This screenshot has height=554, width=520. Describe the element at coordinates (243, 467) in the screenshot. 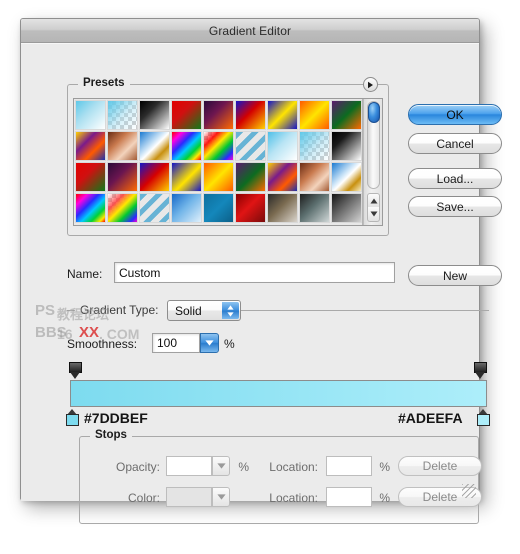

I see `opacity-unit: %` at that location.